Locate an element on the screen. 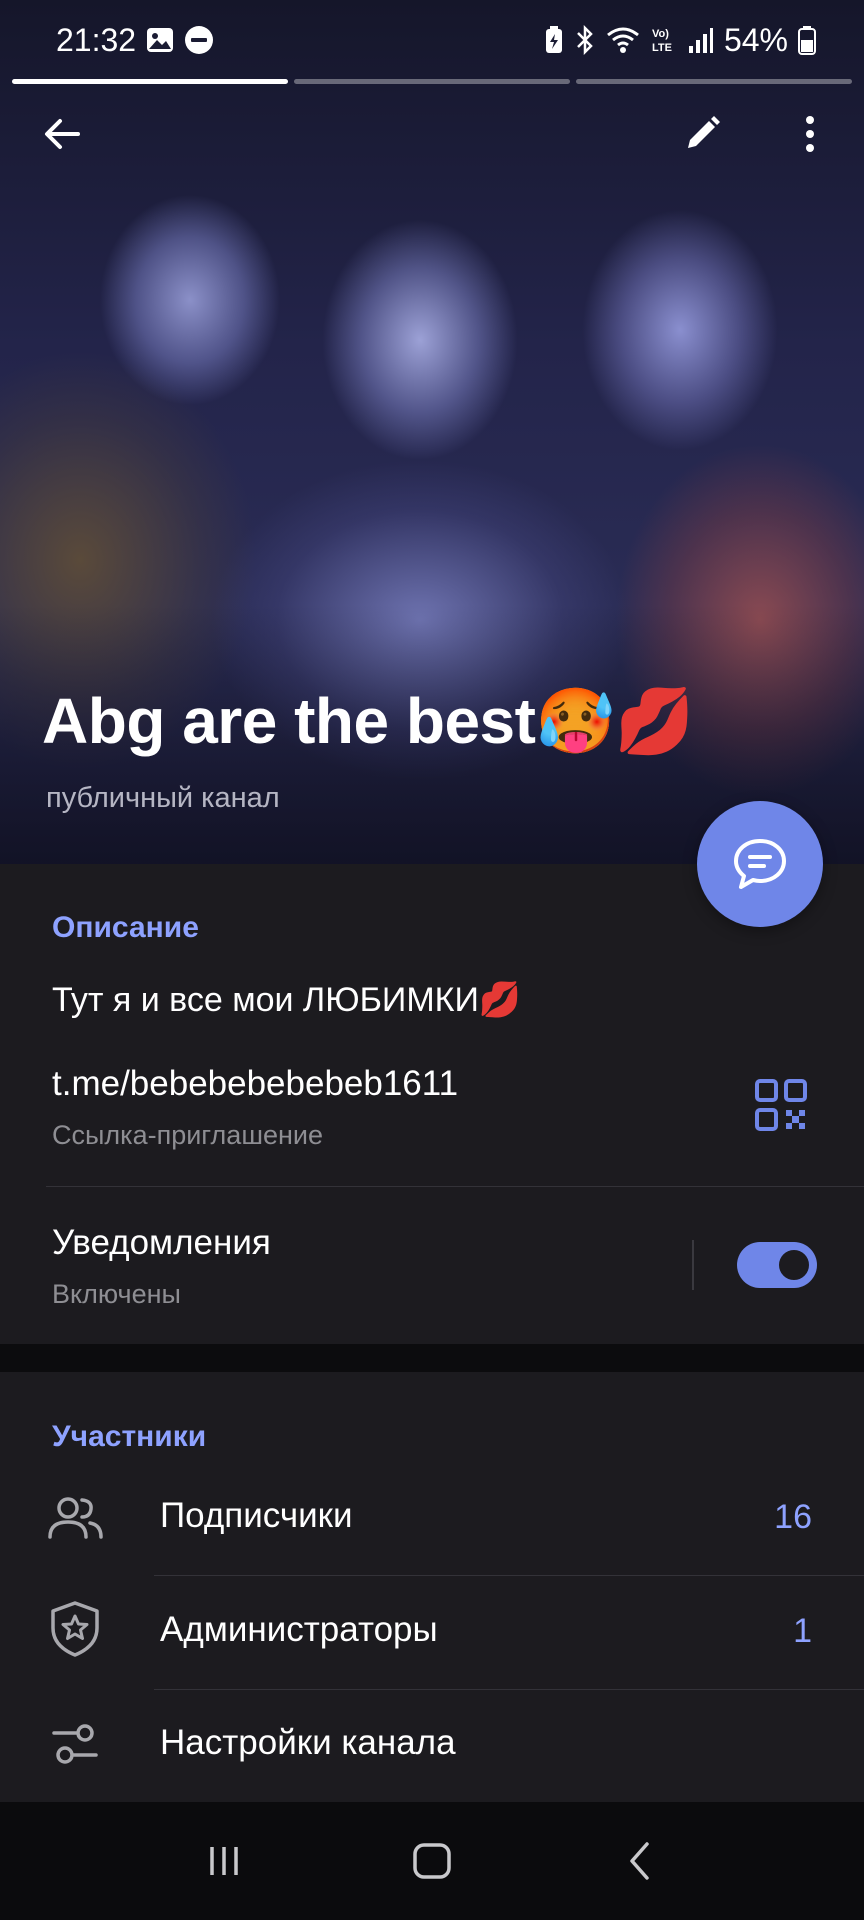 Image resolution: width=864 pixels, height=1920 pixels. status-time: 21:32 is located at coordinates (96, 39).